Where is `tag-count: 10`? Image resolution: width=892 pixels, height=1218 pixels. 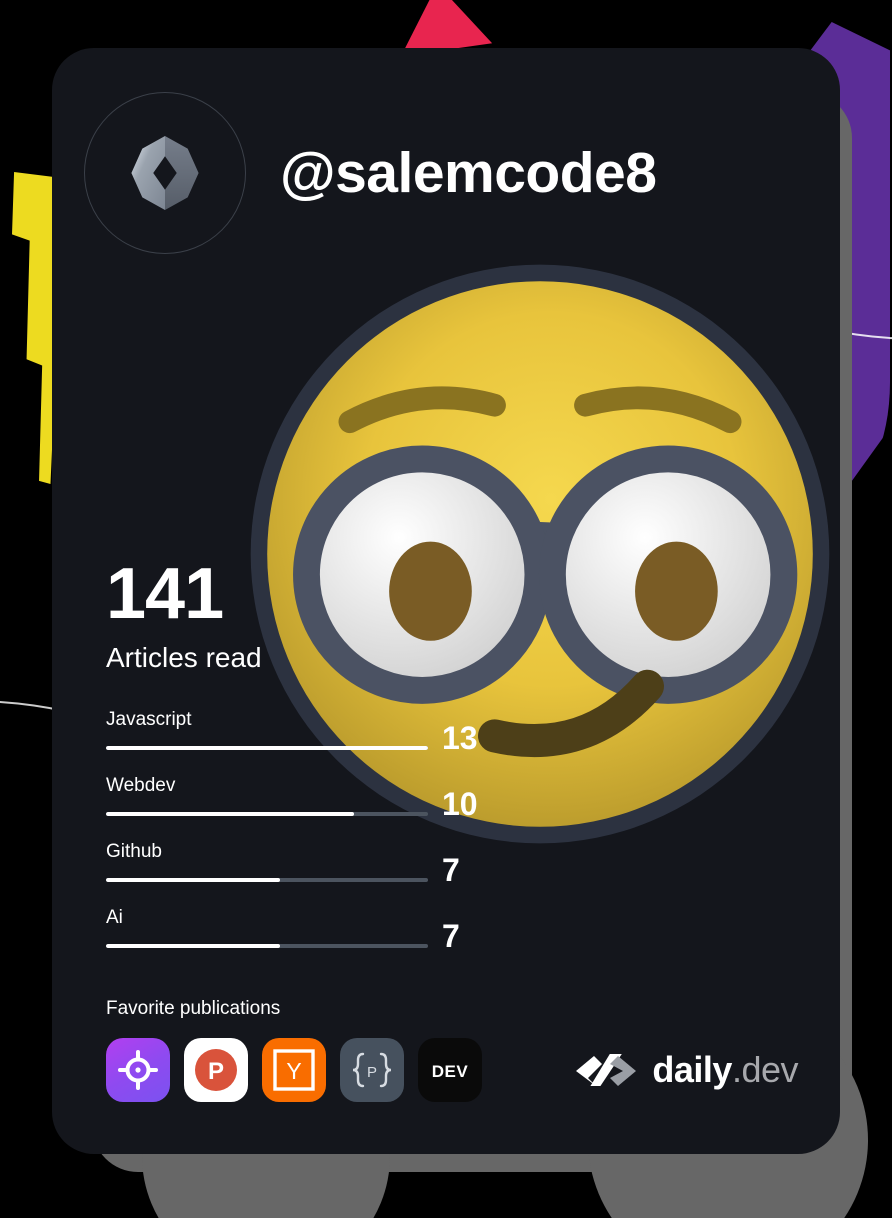
tag-count: 10 is located at coordinates (460, 804).